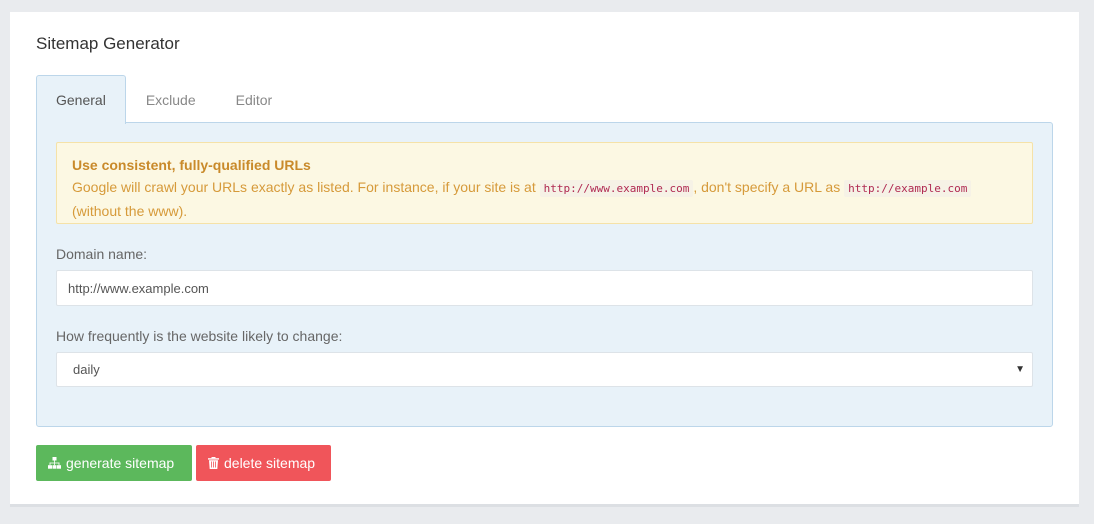 The image size is (1094, 524). What do you see at coordinates (544, 288) in the screenshot?
I see `domain-input: http://www.example.com` at bounding box center [544, 288].